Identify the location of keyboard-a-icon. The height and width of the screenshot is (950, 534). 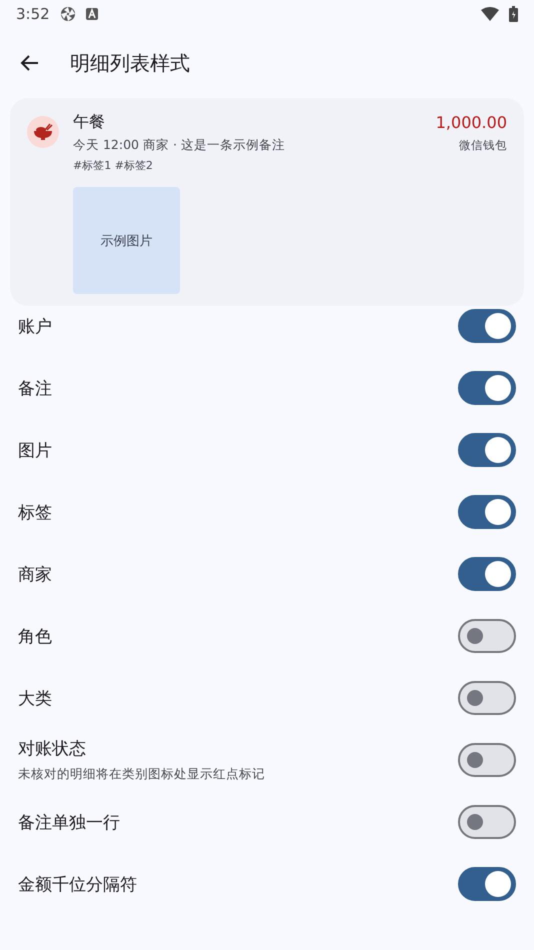
(92, 14).